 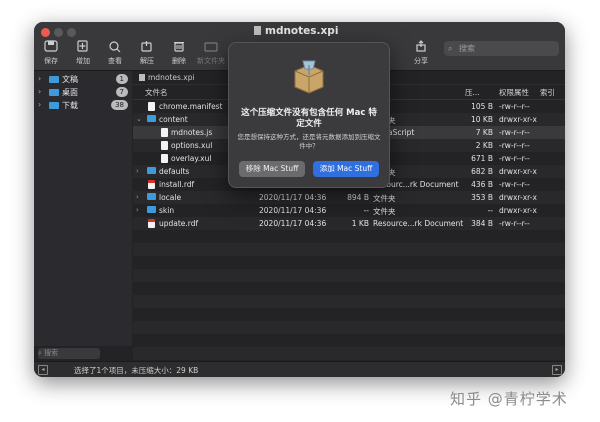 What do you see at coordinates (421, 53) in the screenshot?
I see `share-button: 分享` at bounding box center [421, 53].